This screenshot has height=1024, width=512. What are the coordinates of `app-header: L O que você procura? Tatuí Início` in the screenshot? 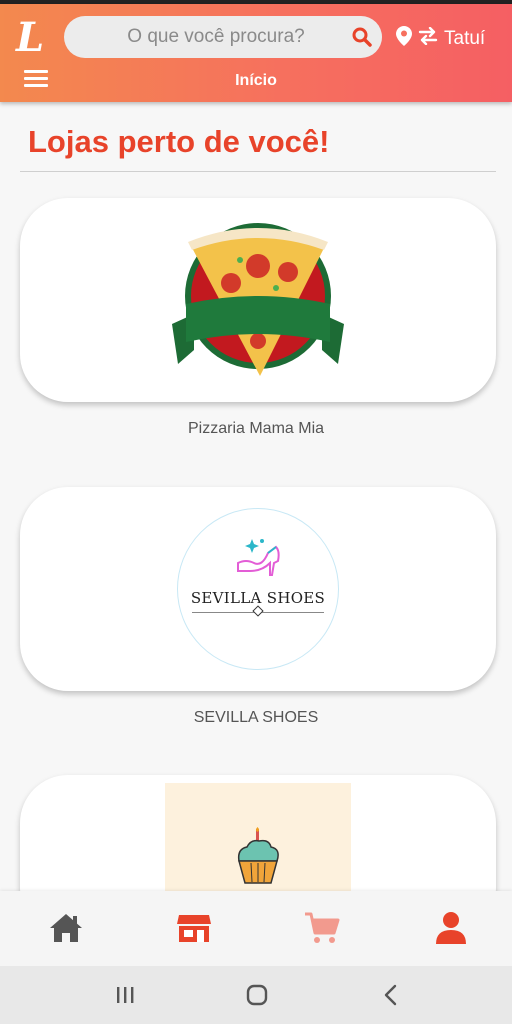 It's located at (256, 53).